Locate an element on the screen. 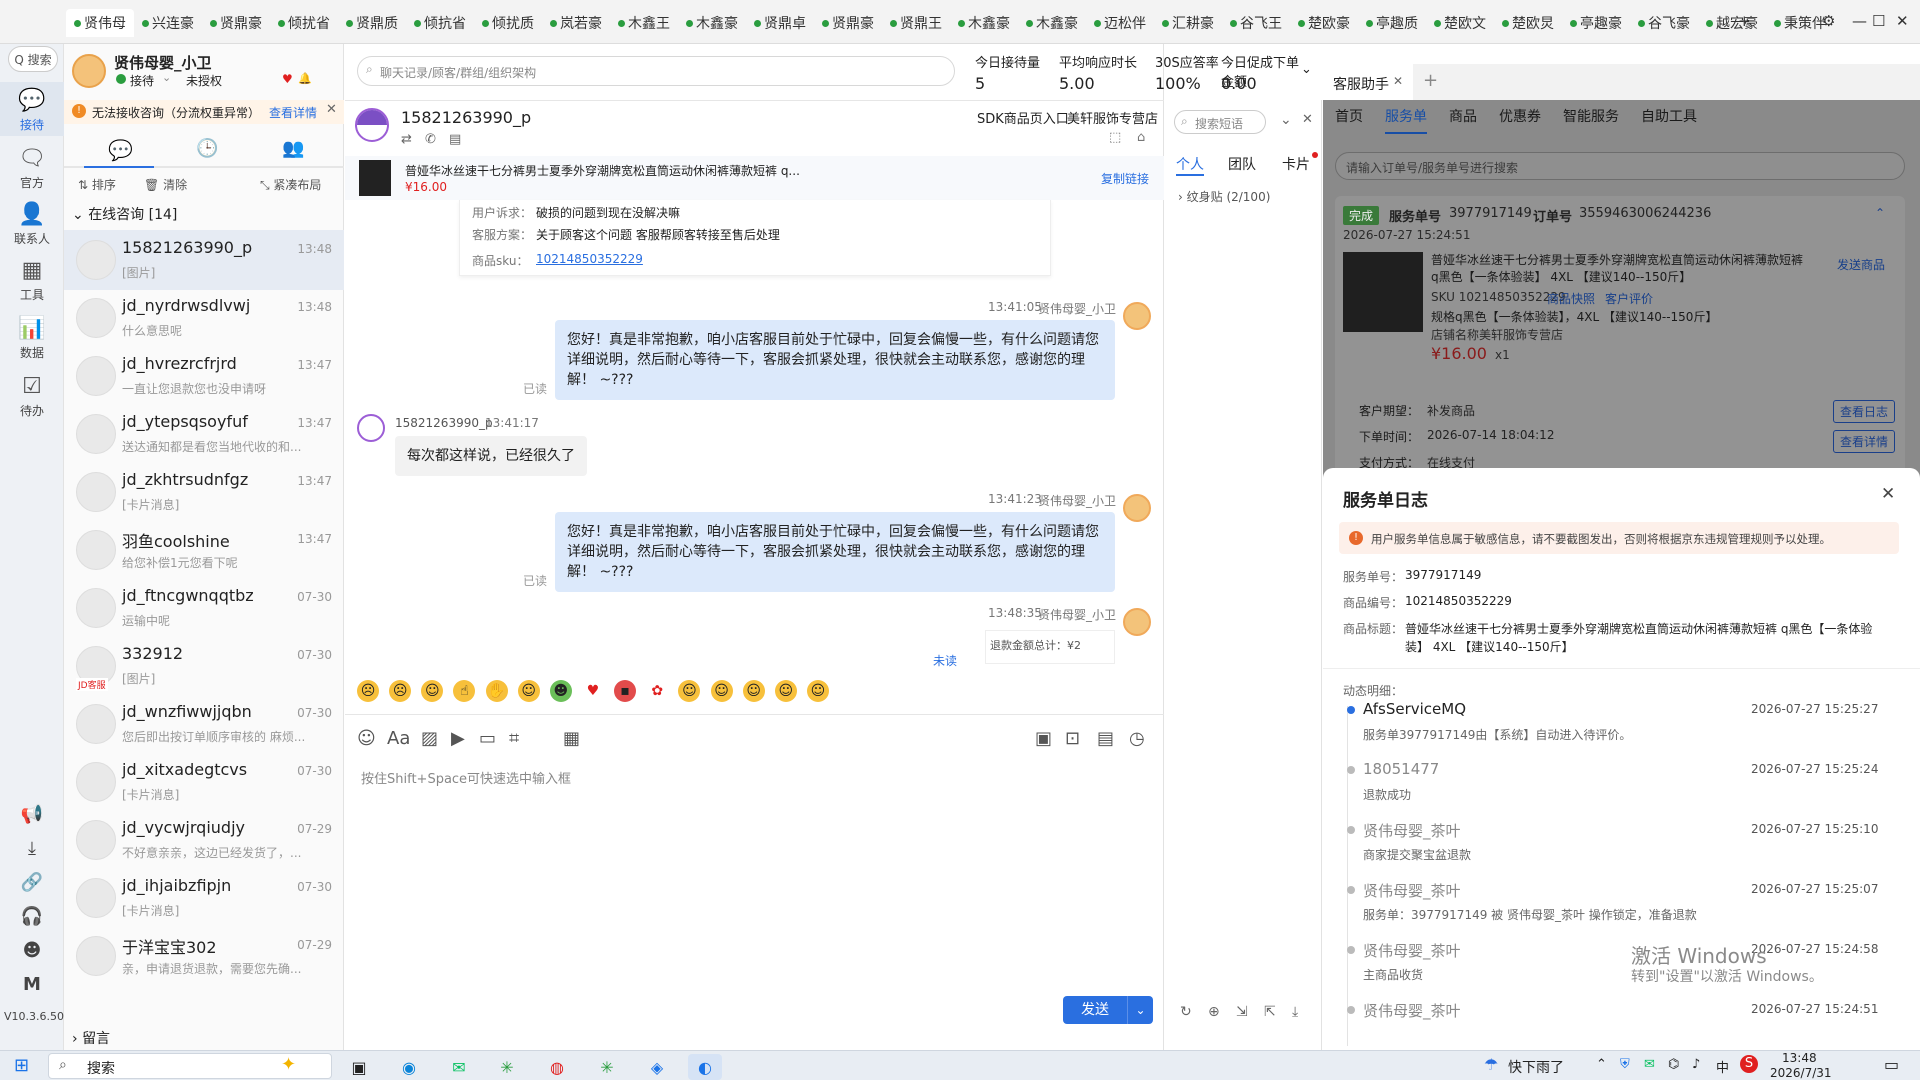  send-goods-button: 发送商品 is located at coordinates (1861, 264).